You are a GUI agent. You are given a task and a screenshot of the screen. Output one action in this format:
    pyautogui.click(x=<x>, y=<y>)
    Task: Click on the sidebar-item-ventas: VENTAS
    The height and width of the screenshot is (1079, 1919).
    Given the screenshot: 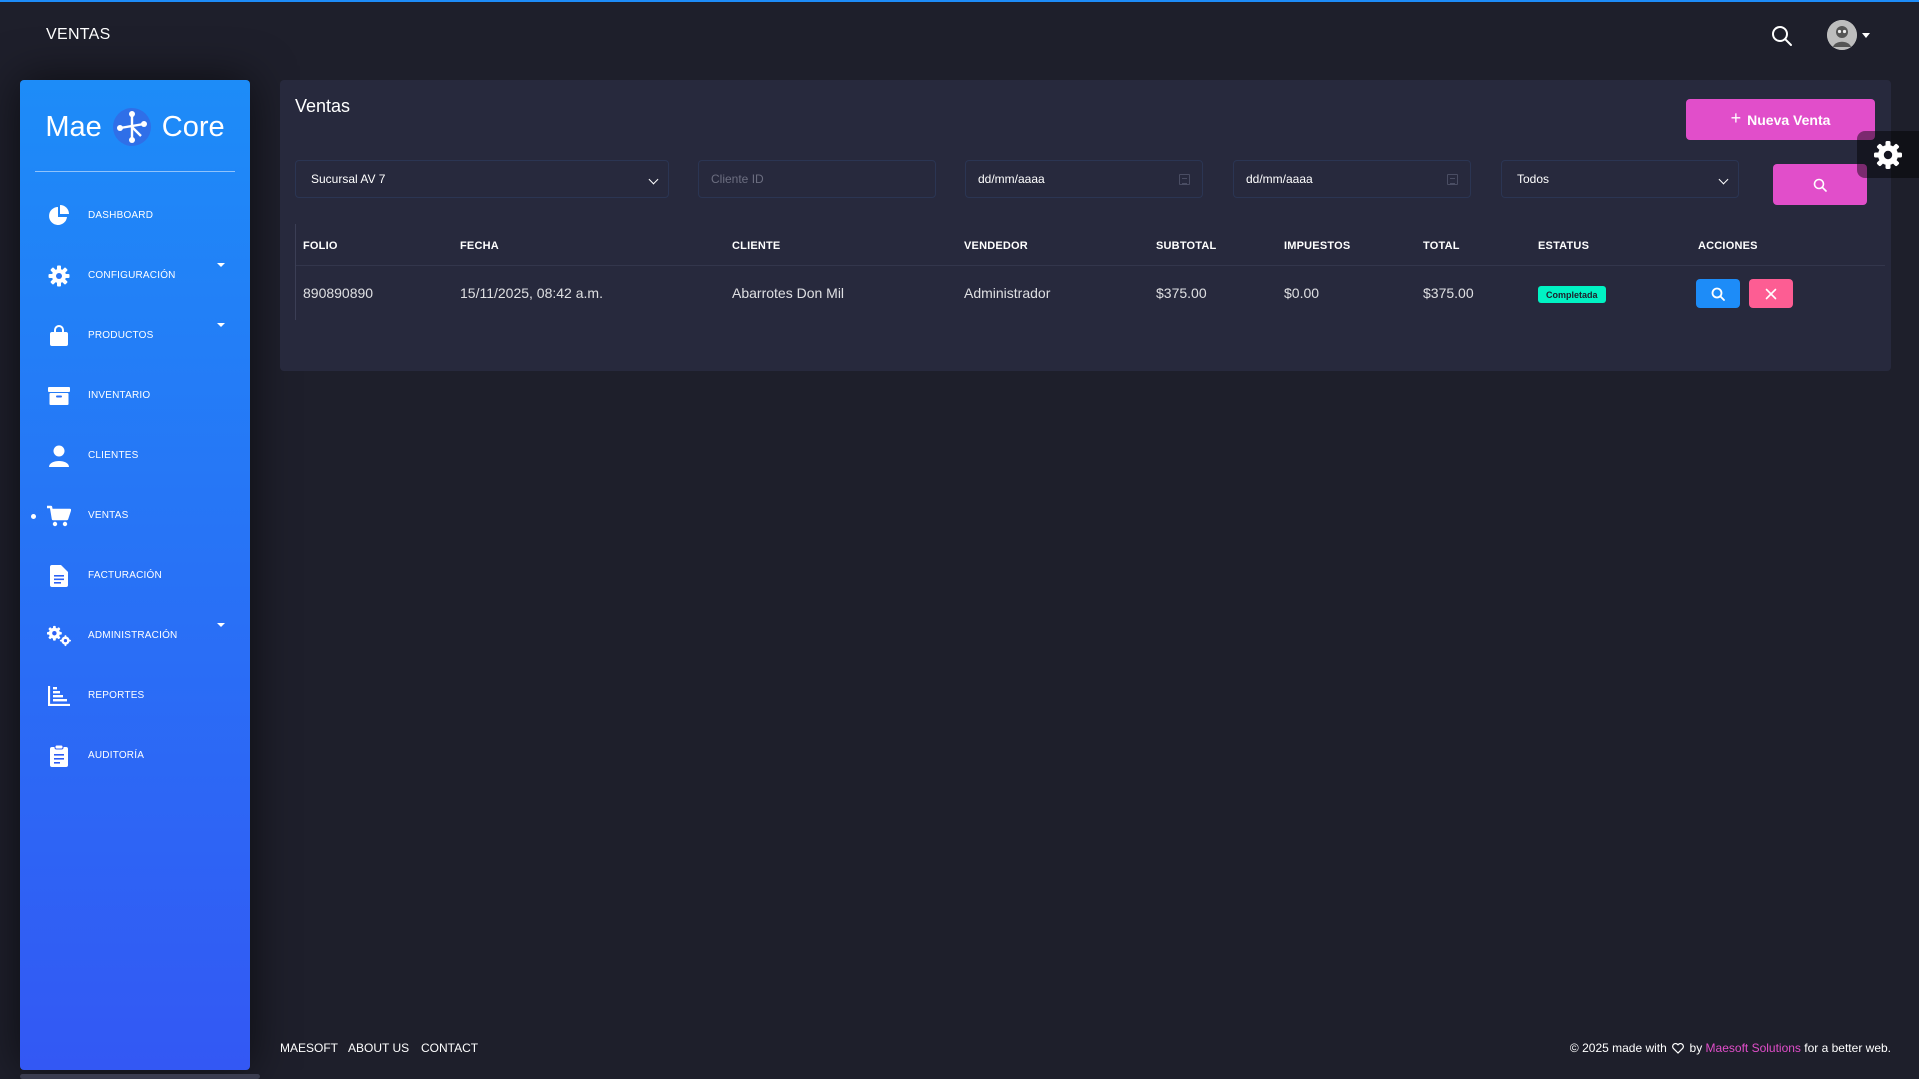 What is the action you would take?
    pyautogui.click(x=135, y=516)
    